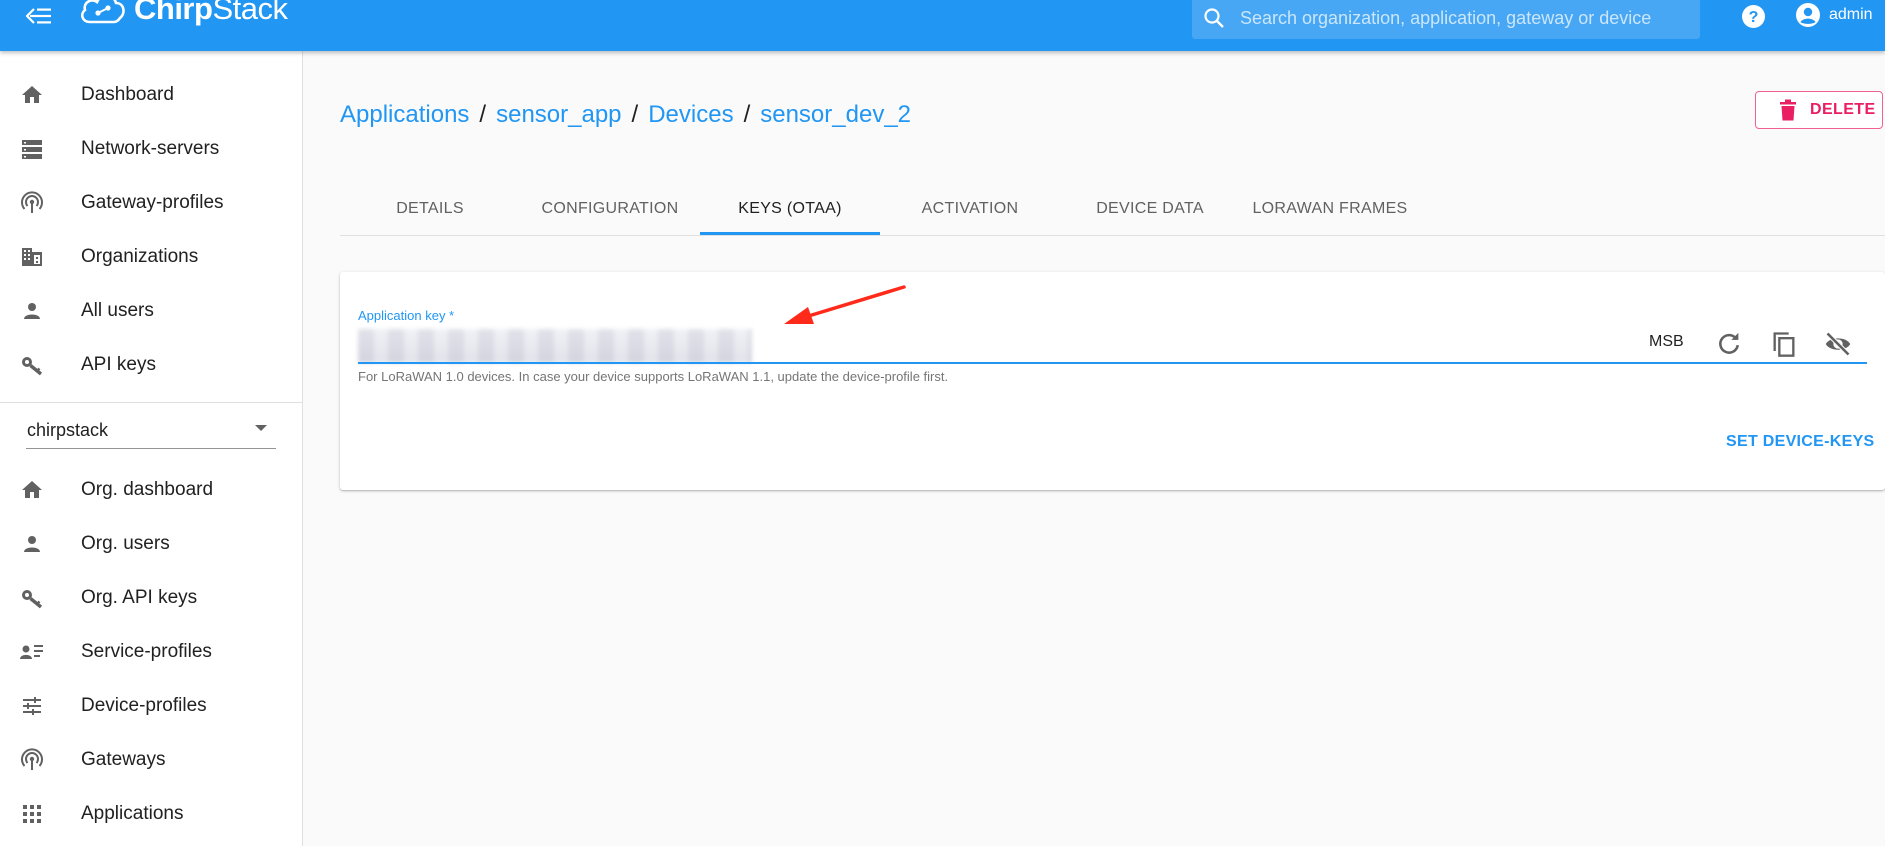 The height and width of the screenshot is (846, 1885). I want to click on sidebar-item-device-profiles: Device-profiles, so click(151, 706).